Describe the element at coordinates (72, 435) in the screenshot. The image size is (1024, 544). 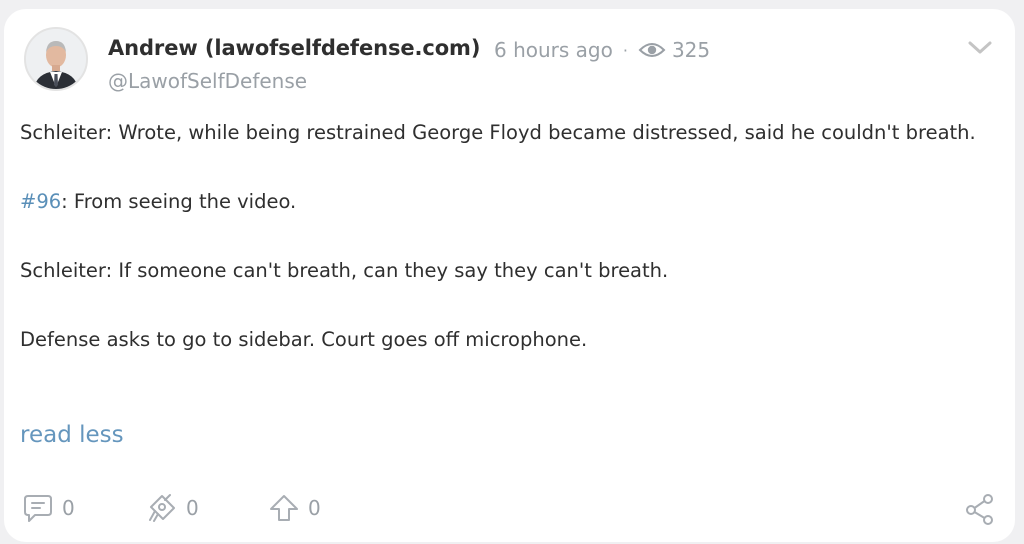
I see `read-less-link: read less` at that location.